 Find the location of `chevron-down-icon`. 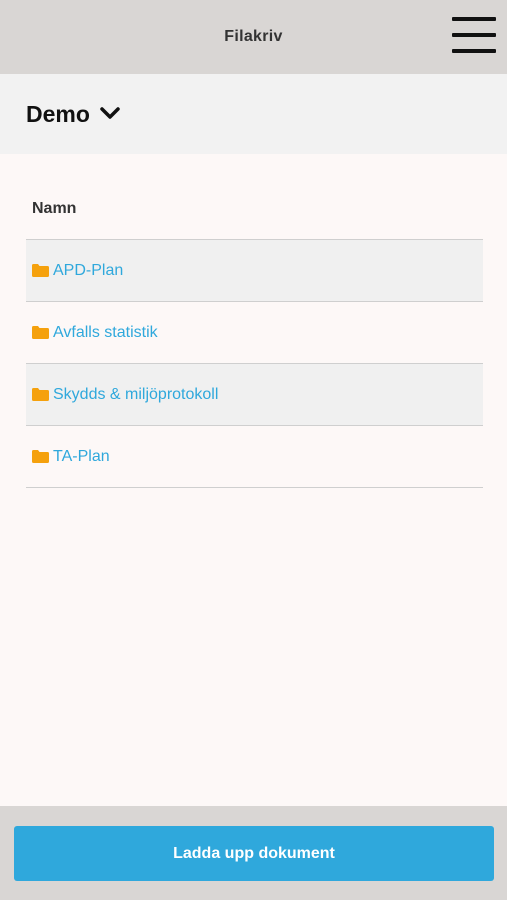

chevron-down-icon is located at coordinates (110, 112).